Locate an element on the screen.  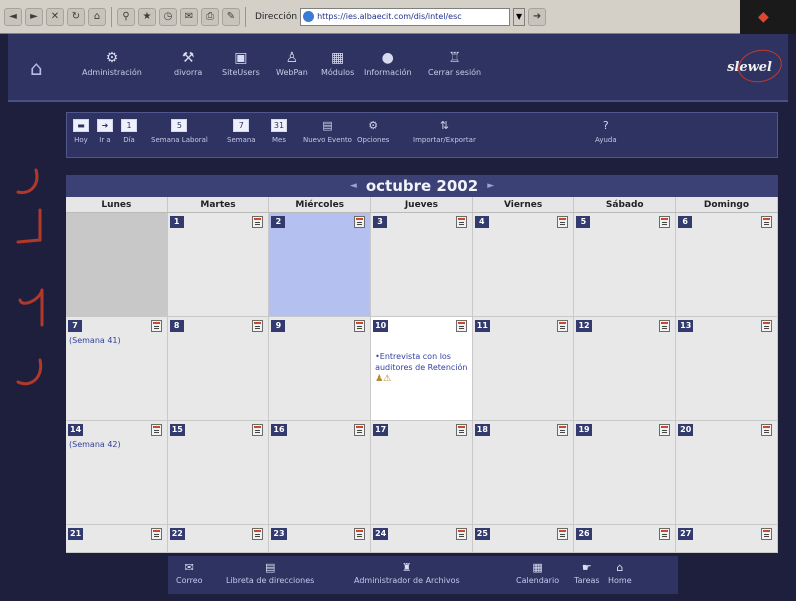
day-number: 22 is located at coordinates (177, 534).